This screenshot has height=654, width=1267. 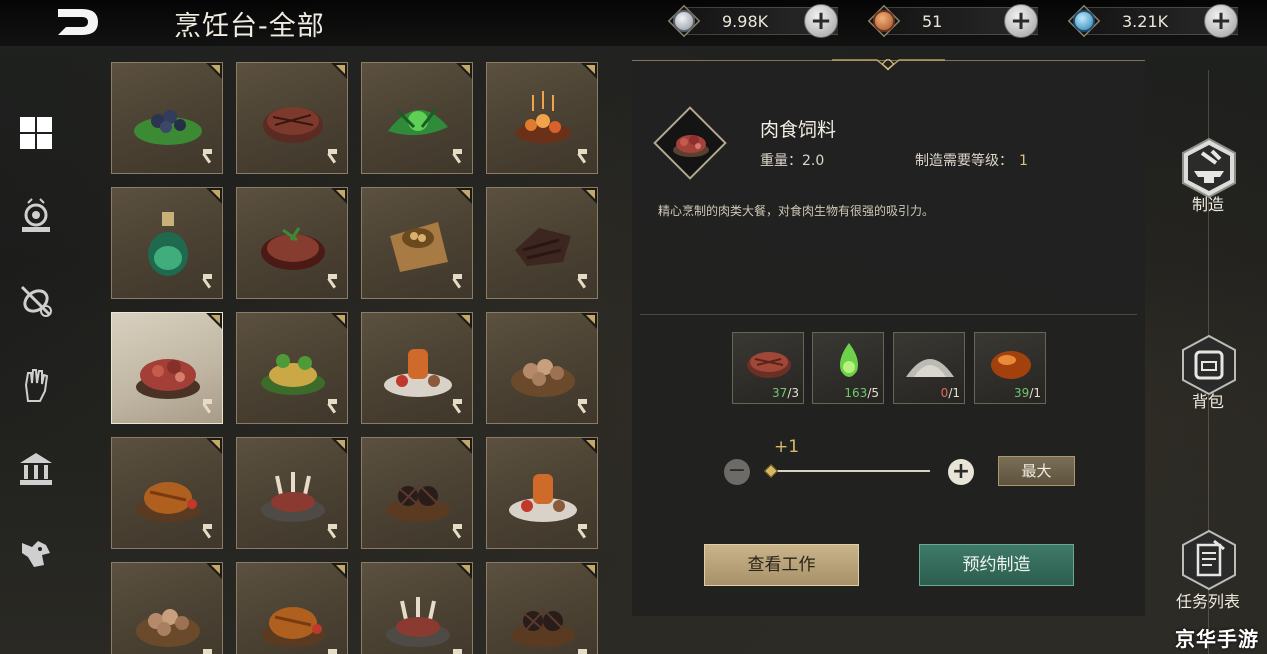 I want to click on back-arrow-icon, so click(x=78, y=22).